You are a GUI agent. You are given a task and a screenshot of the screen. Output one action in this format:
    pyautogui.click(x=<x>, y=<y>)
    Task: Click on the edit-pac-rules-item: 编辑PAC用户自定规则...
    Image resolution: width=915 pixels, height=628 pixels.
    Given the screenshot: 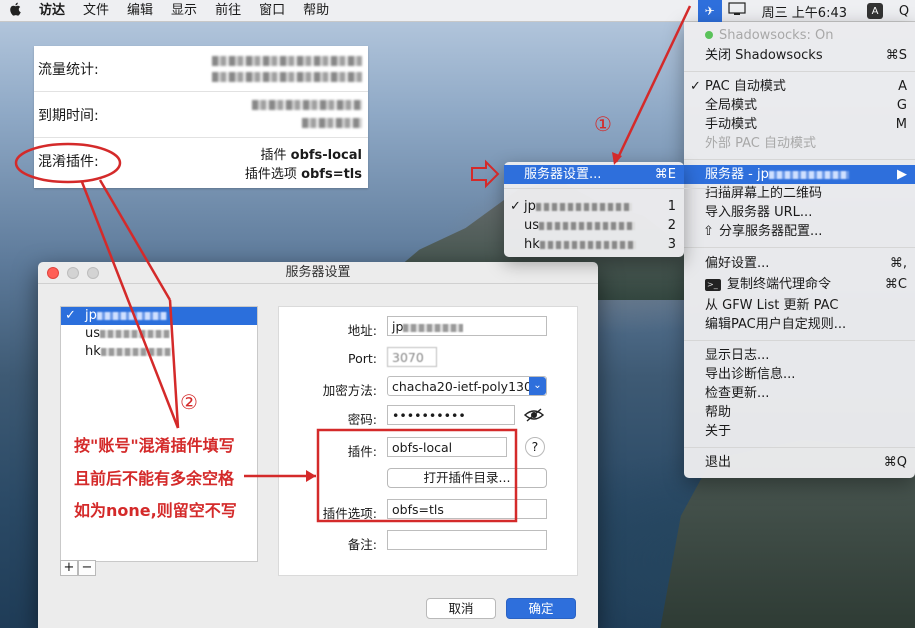 What is the action you would take?
    pyautogui.click(x=799, y=324)
    